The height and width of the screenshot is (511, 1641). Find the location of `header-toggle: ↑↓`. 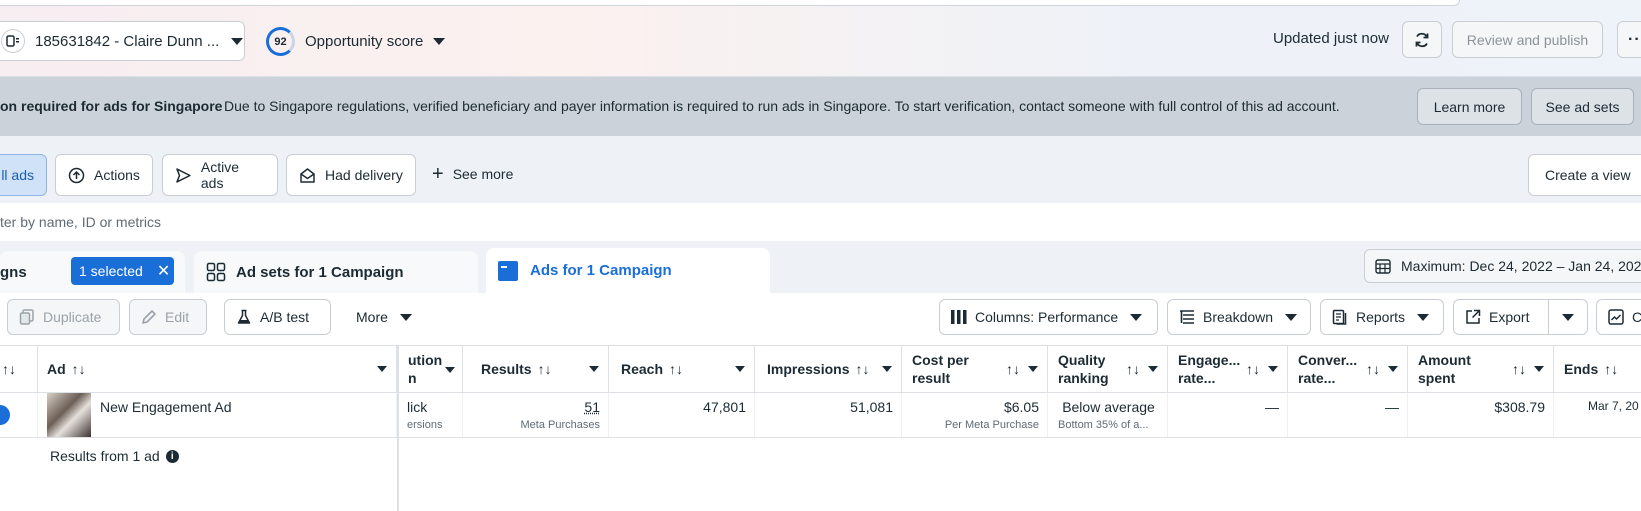

header-toggle: ↑↓ is located at coordinates (19, 369).